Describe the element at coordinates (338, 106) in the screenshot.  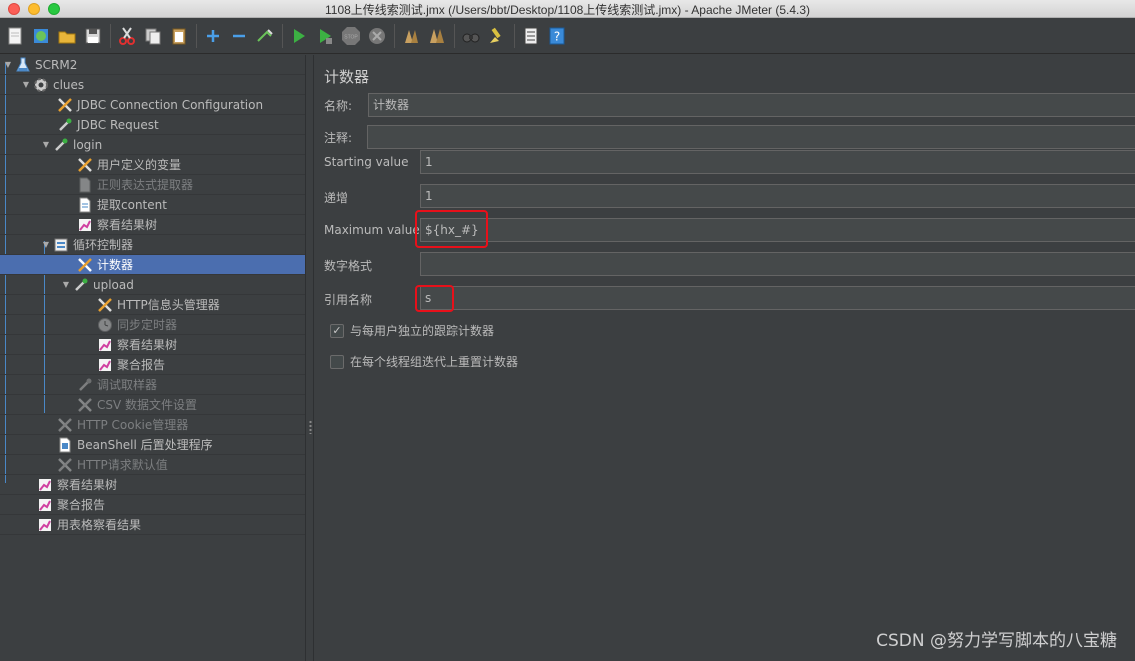
I see `name-label: 名称:` at that location.